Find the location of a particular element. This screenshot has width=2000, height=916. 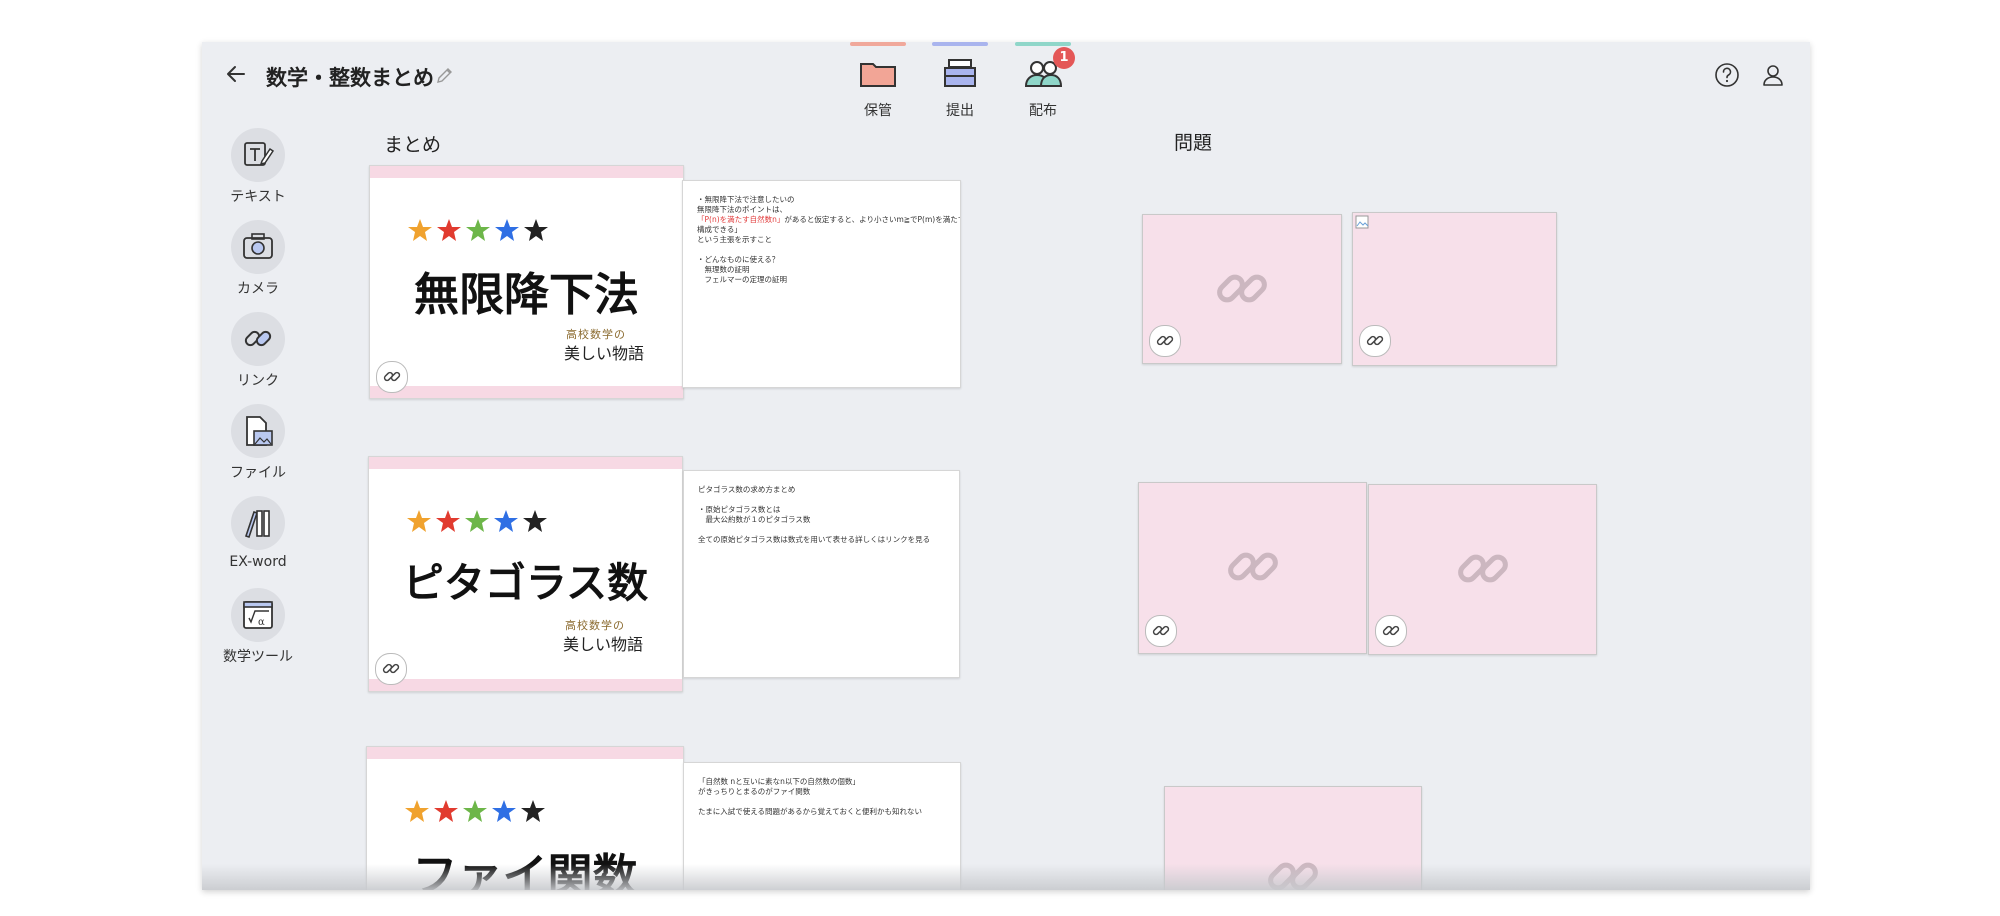

note-line: 「自然数 nと互いに素なn以下の自然数の個数」 is located at coordinates (779, 781).